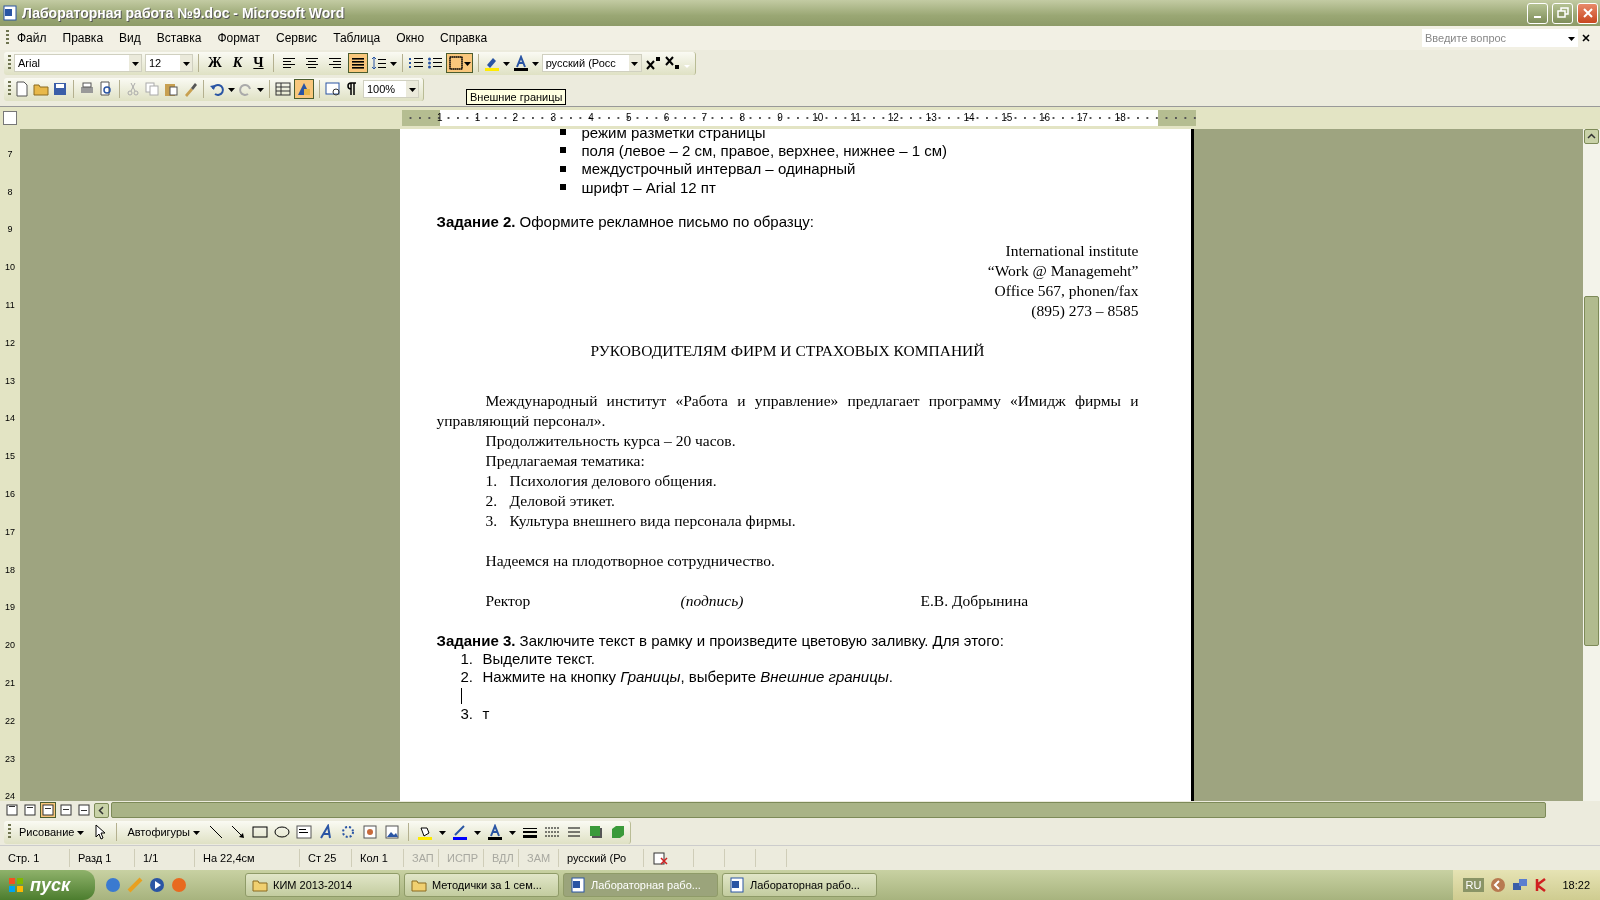 The height and width of the screenshot is (900, 1600). Describe the element at coordinates (10, 268) in the screenshot. I see `ruler-number: 10` at that location.